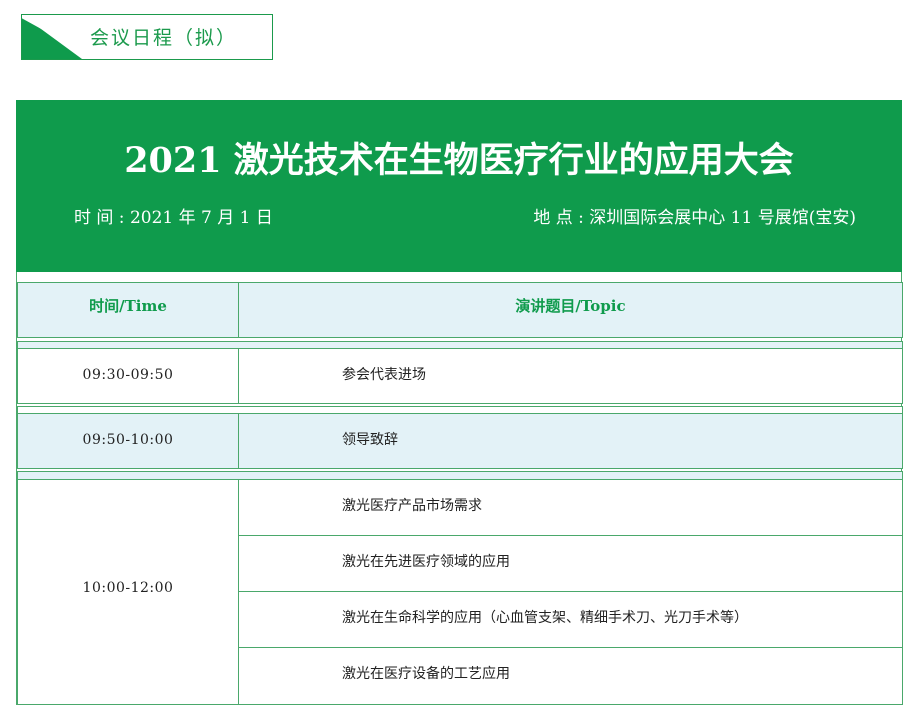 The height and width of the screenshot is (722, 920). What do you see at coordinates (426, 562) in the screenshot?
I see `row-topic: 激光在先进医疗领域的应用` at bounding box center [426, 562].